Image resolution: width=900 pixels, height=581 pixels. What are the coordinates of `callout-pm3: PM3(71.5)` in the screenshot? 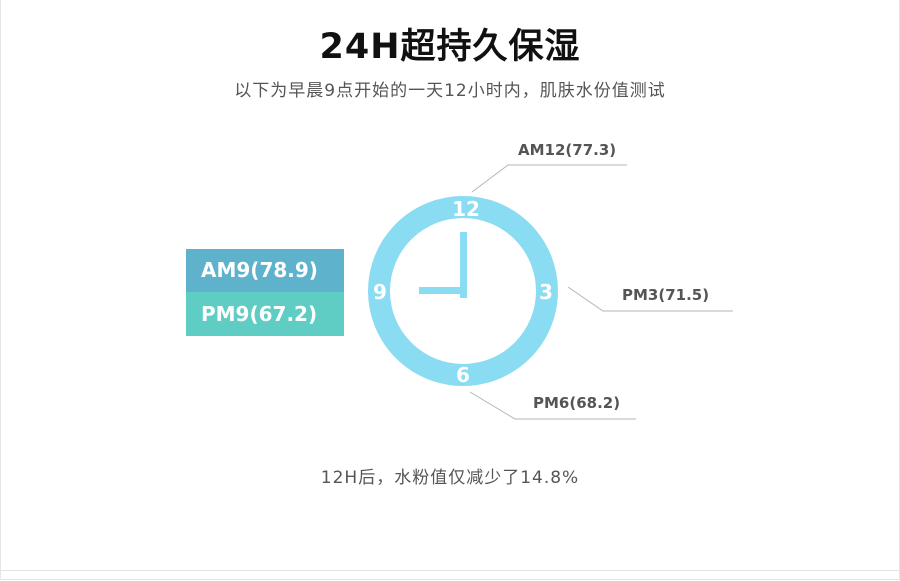 It's located at (666, 295).